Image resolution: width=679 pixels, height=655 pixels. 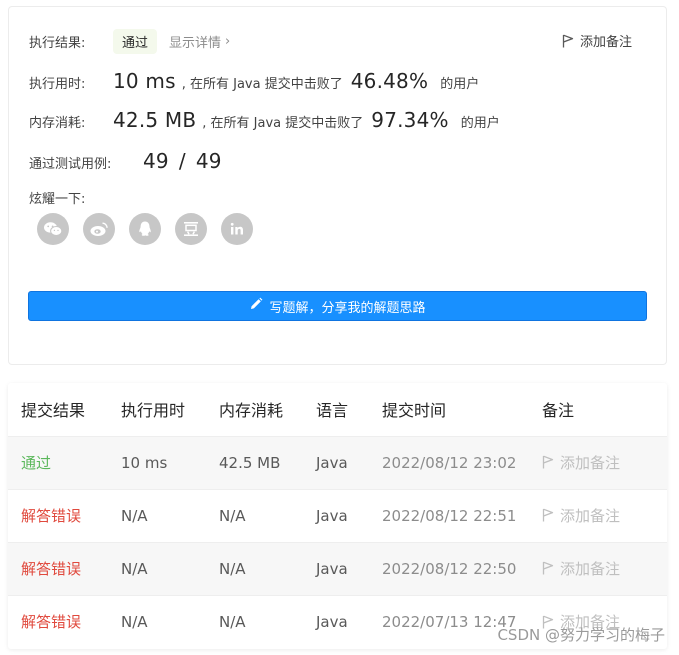 What do you see at coordinates (135, 41) in the screenshot?
I see `status-badge: 通过` at bounding box center [135, 41].